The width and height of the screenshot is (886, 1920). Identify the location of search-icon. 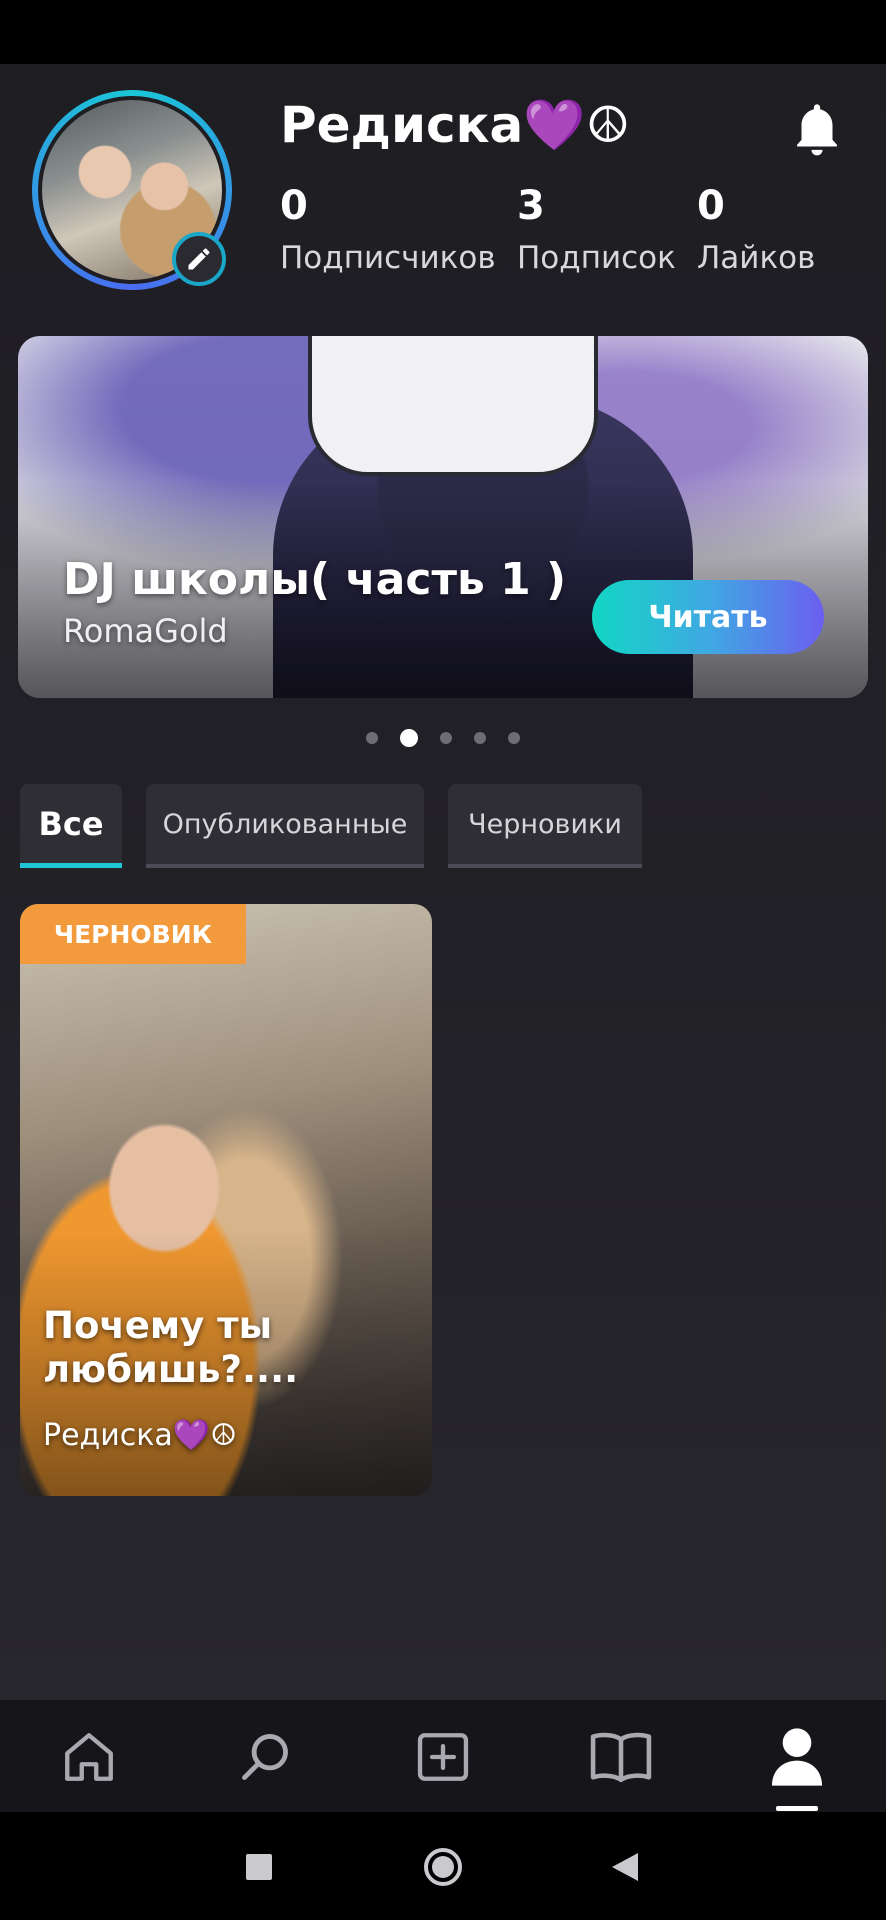
(265, 1757).